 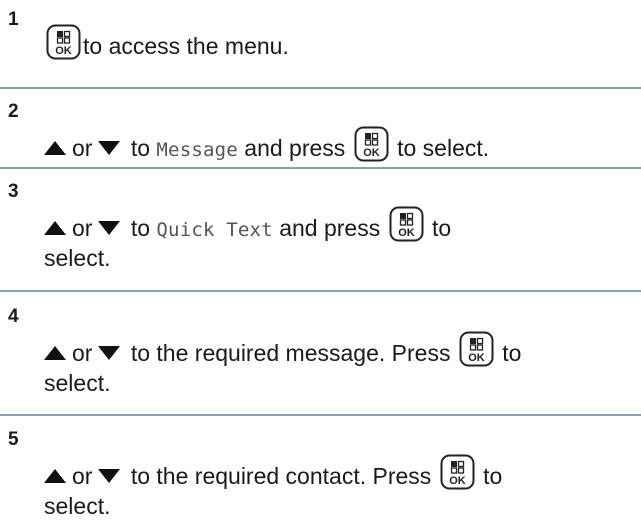 What do you see at coordinates (342, 258) in the screenshot?
I see `step-3-line-2: select.` at bounding box center [342, 258].